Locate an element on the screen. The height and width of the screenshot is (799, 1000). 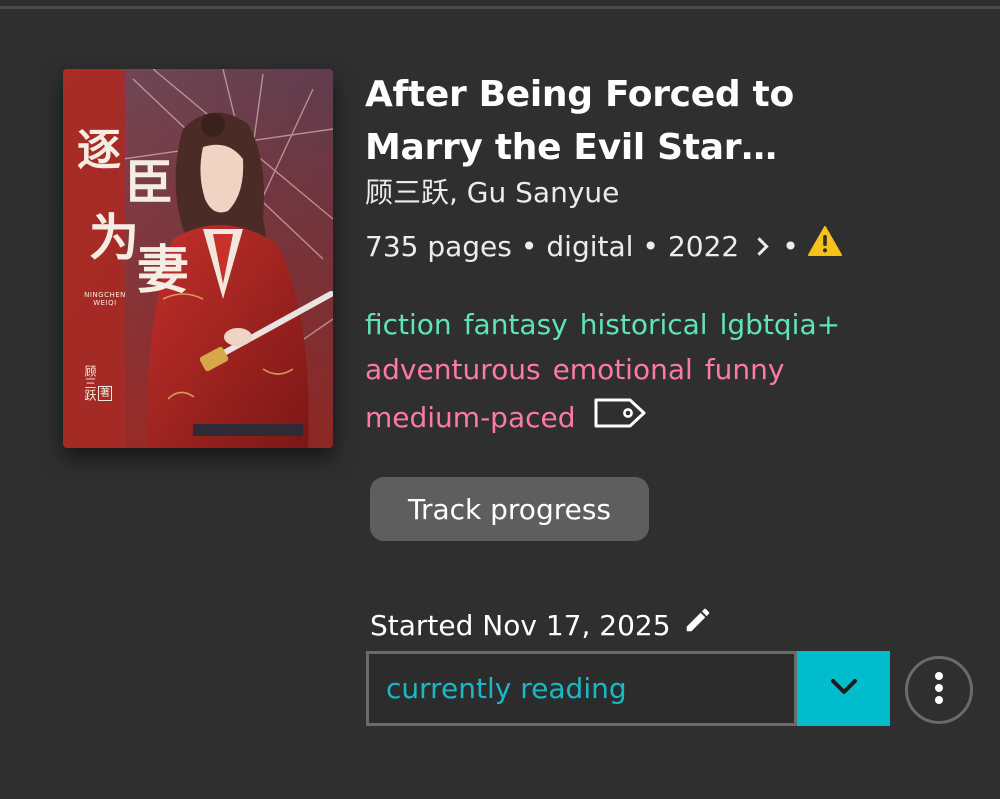
pace-tags-row: medium-paced is located at coordinates (645, 417).